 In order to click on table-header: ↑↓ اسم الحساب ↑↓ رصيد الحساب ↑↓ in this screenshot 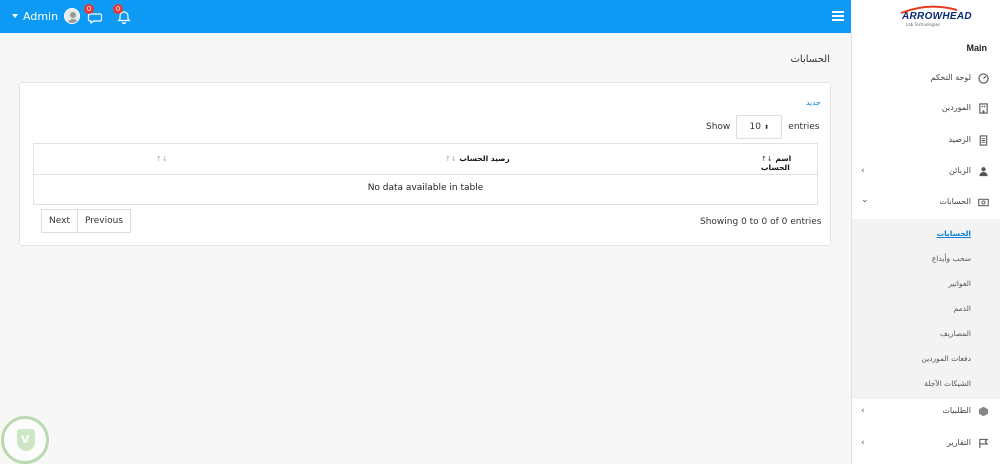, I will do `click(425, 159)`.